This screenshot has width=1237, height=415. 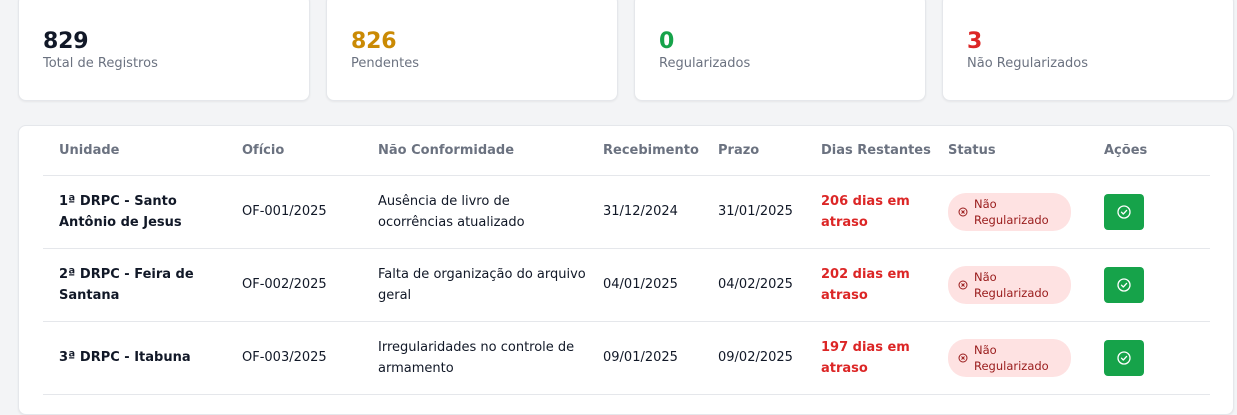 I want to click on stat-card-pending: 826 Pendentes, so click(x=472, y=50).